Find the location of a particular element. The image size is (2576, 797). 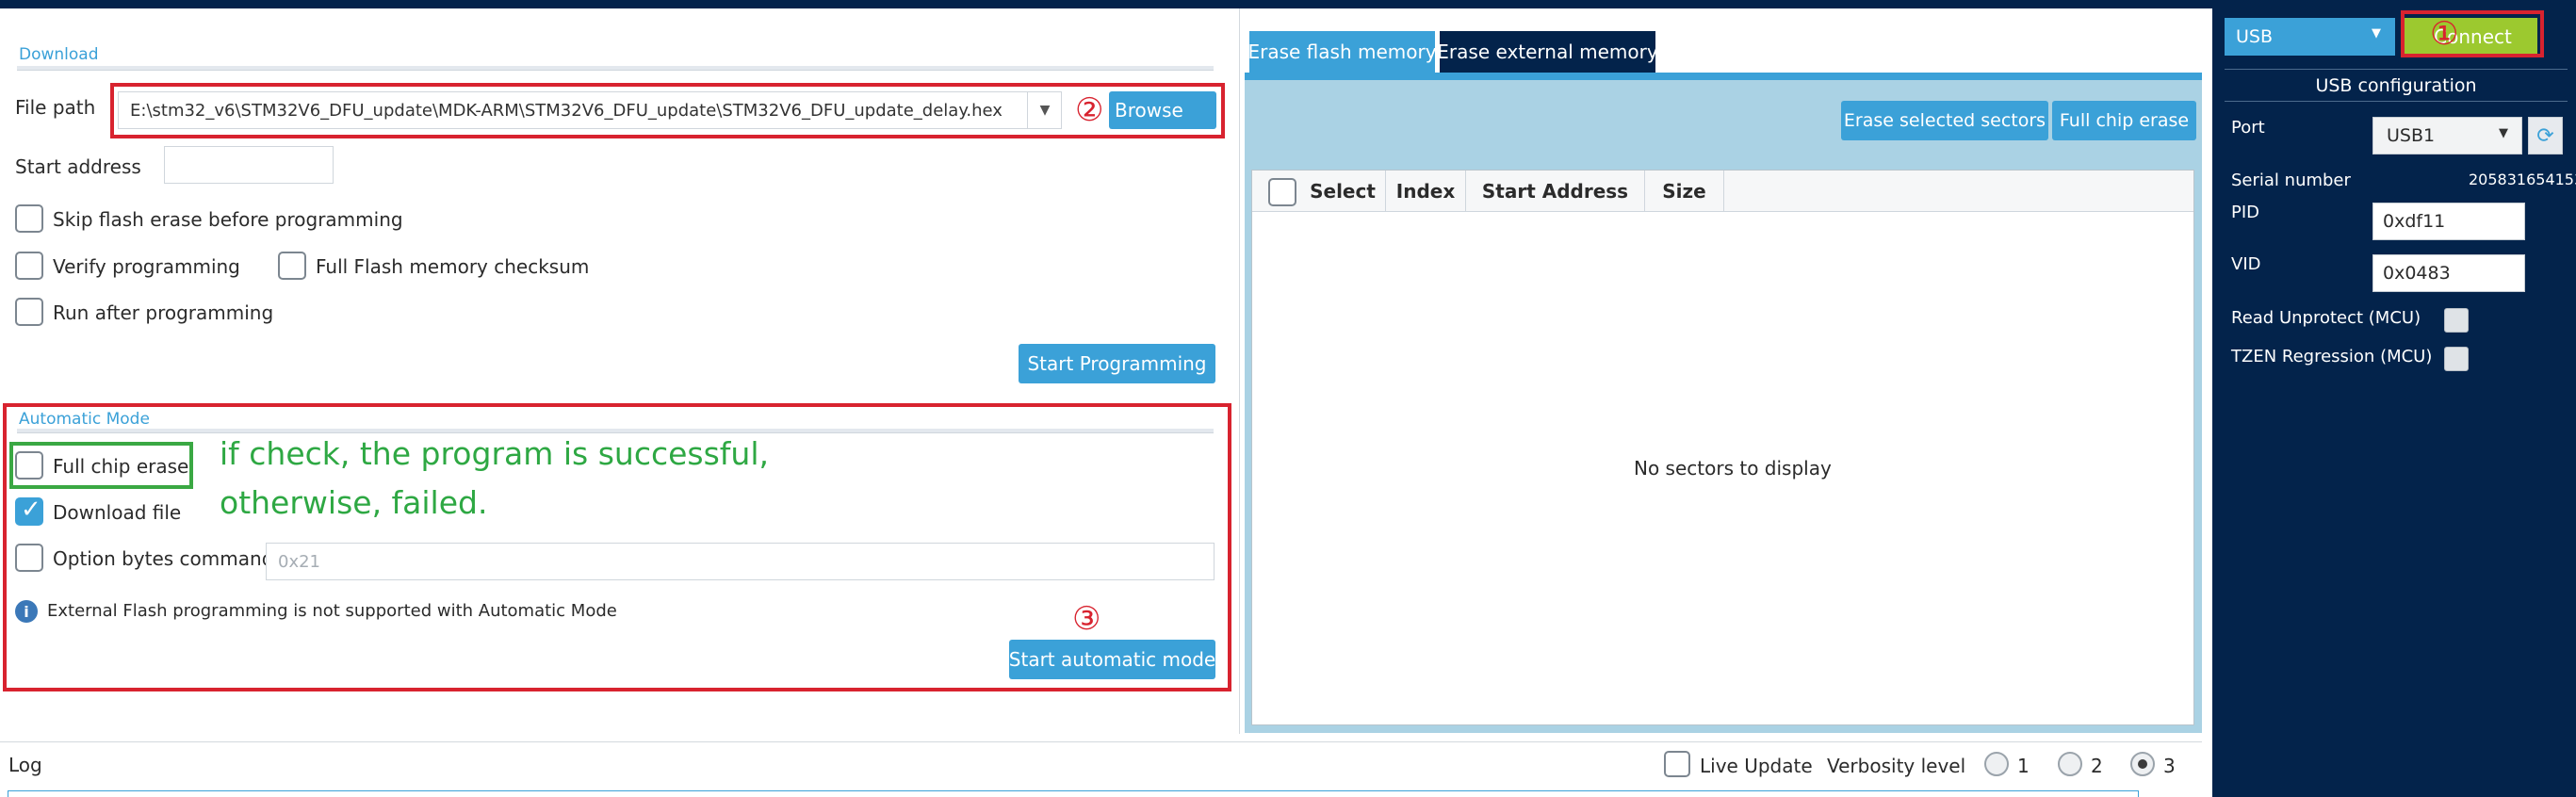

skip-erase-label: Skip flash erase before programming is located at coordinates (228, 219).